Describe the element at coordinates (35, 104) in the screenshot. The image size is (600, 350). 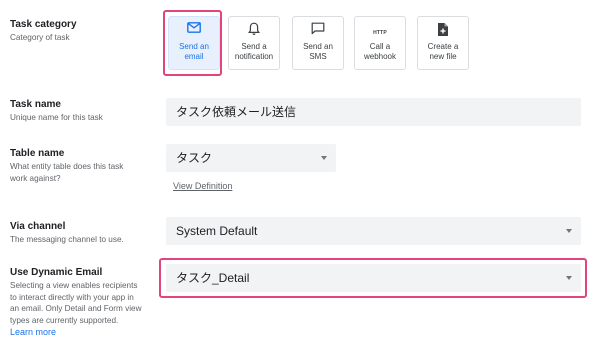
I see `task-name-title: Task name` at that location.